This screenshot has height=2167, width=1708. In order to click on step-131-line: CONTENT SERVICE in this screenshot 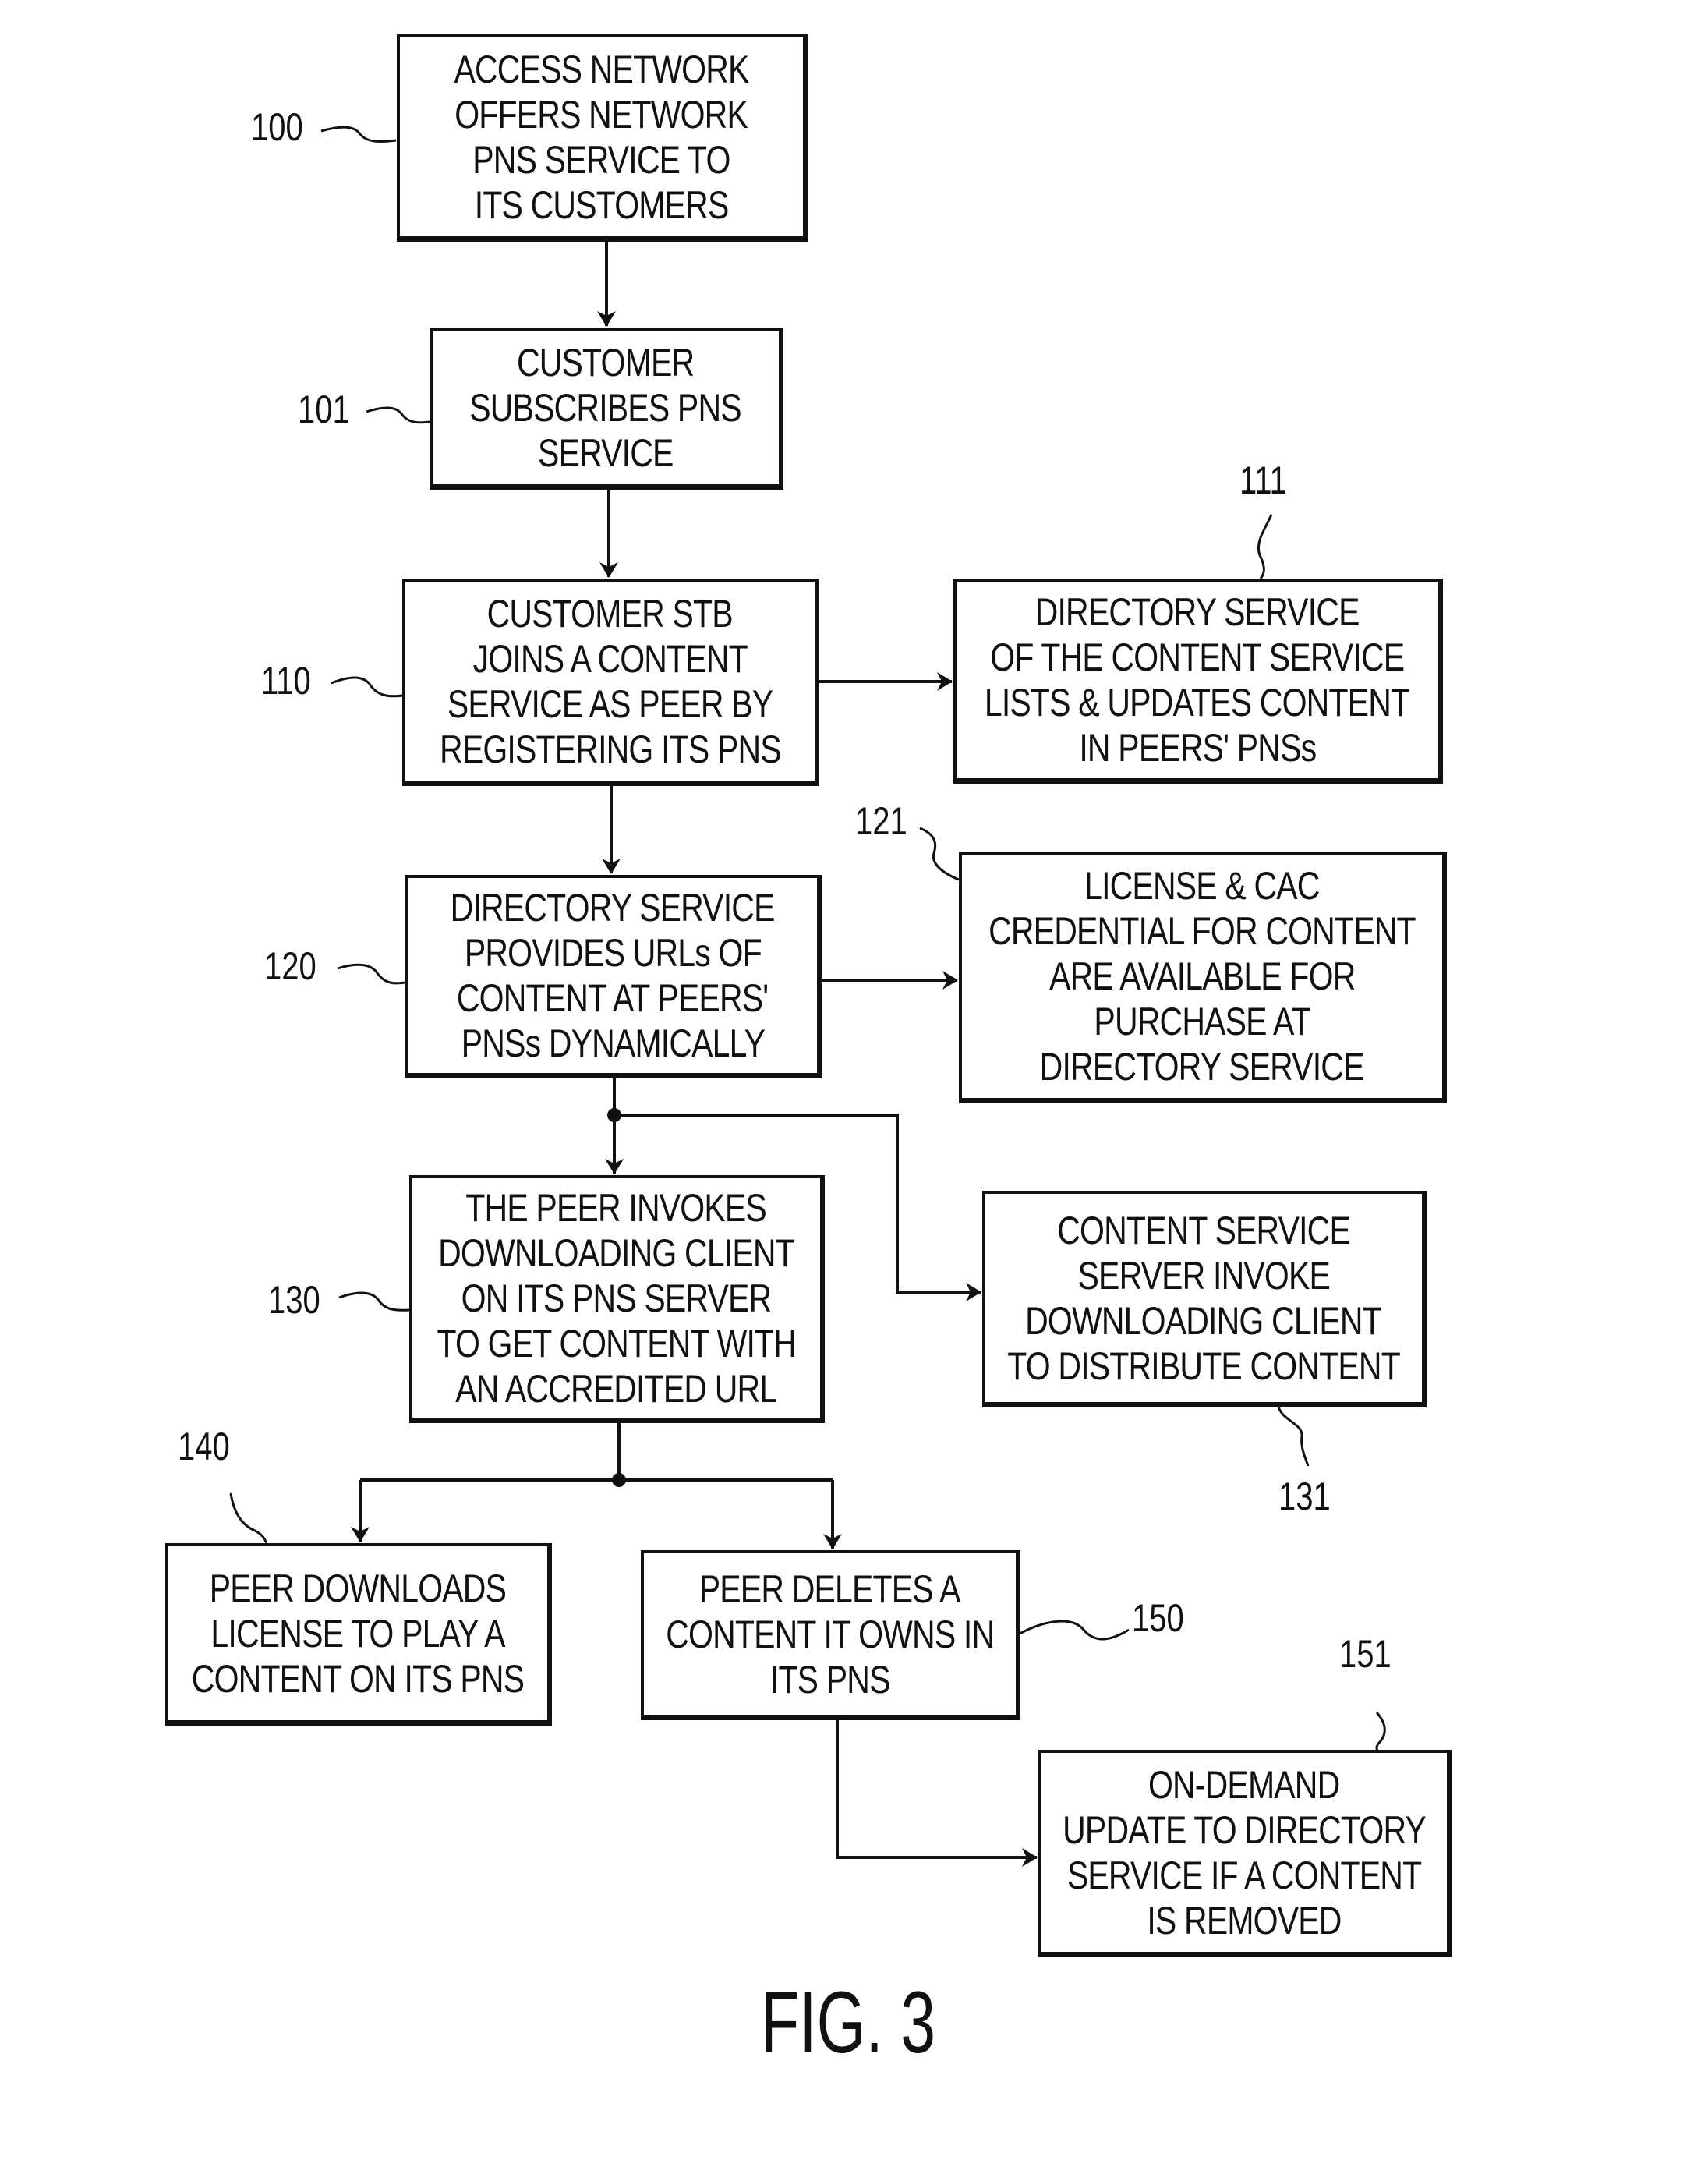, I will do `click(1204, 1230)`.